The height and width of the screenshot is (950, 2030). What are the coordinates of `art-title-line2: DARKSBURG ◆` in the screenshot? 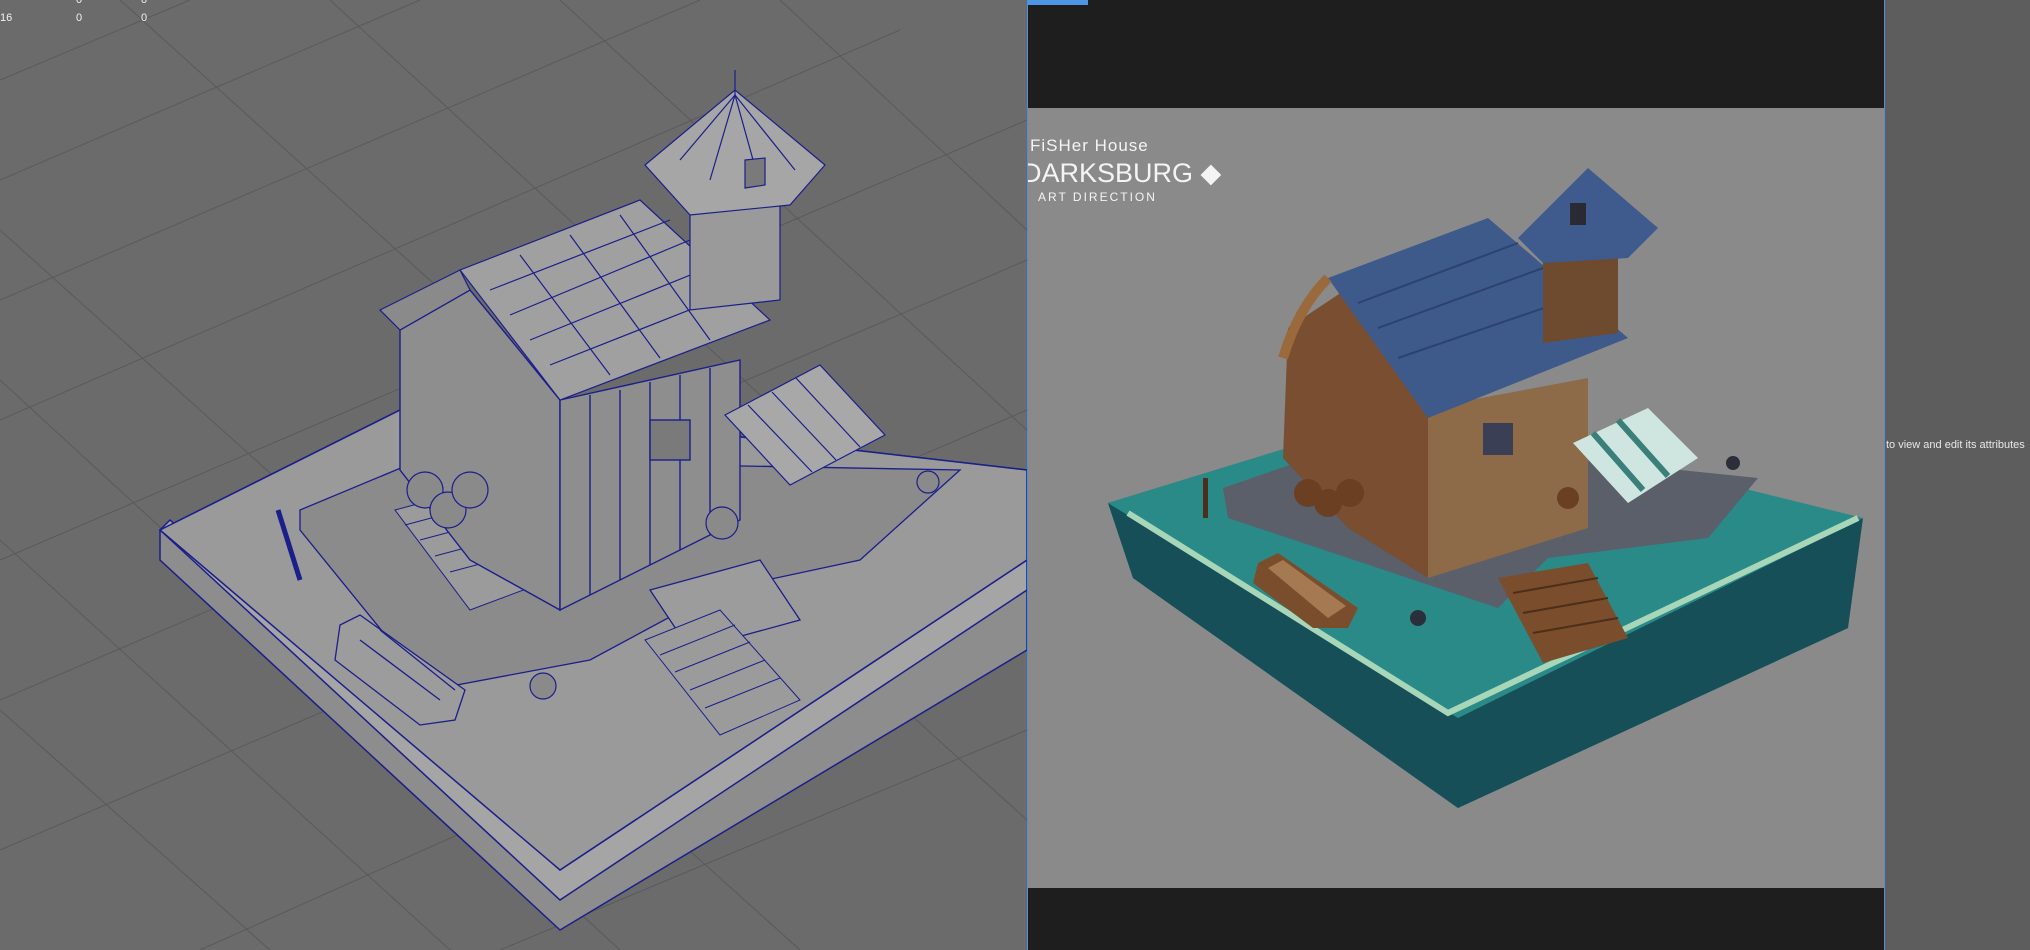 It's located at (1125, 173).